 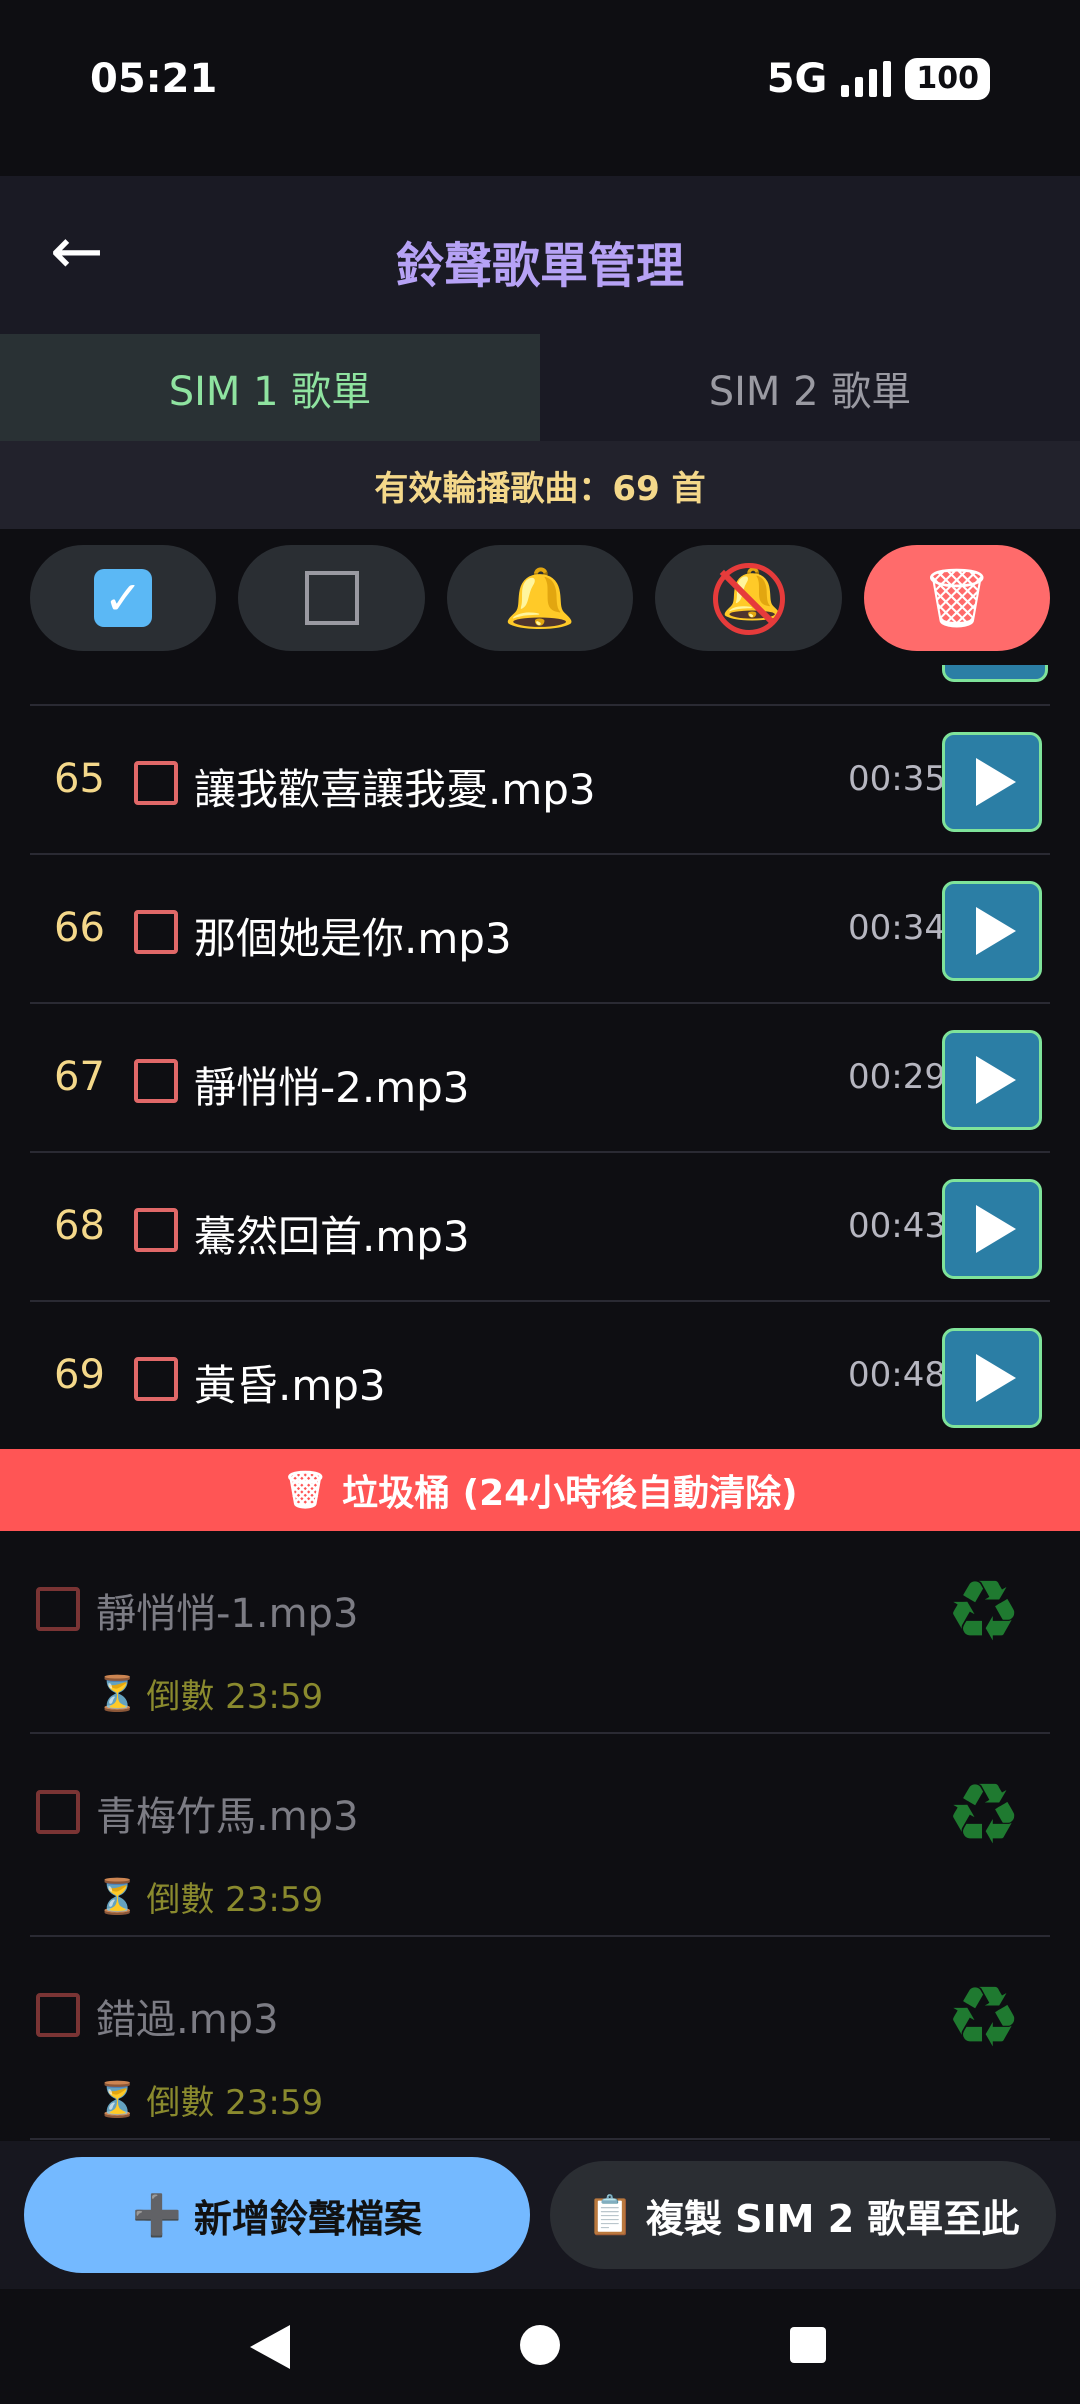 I want to click on bottom-action-bar: ➕ 新增鈴聲檔案 📋 複製 SIM 2 歌單至此, so click(x=540, y=2215).